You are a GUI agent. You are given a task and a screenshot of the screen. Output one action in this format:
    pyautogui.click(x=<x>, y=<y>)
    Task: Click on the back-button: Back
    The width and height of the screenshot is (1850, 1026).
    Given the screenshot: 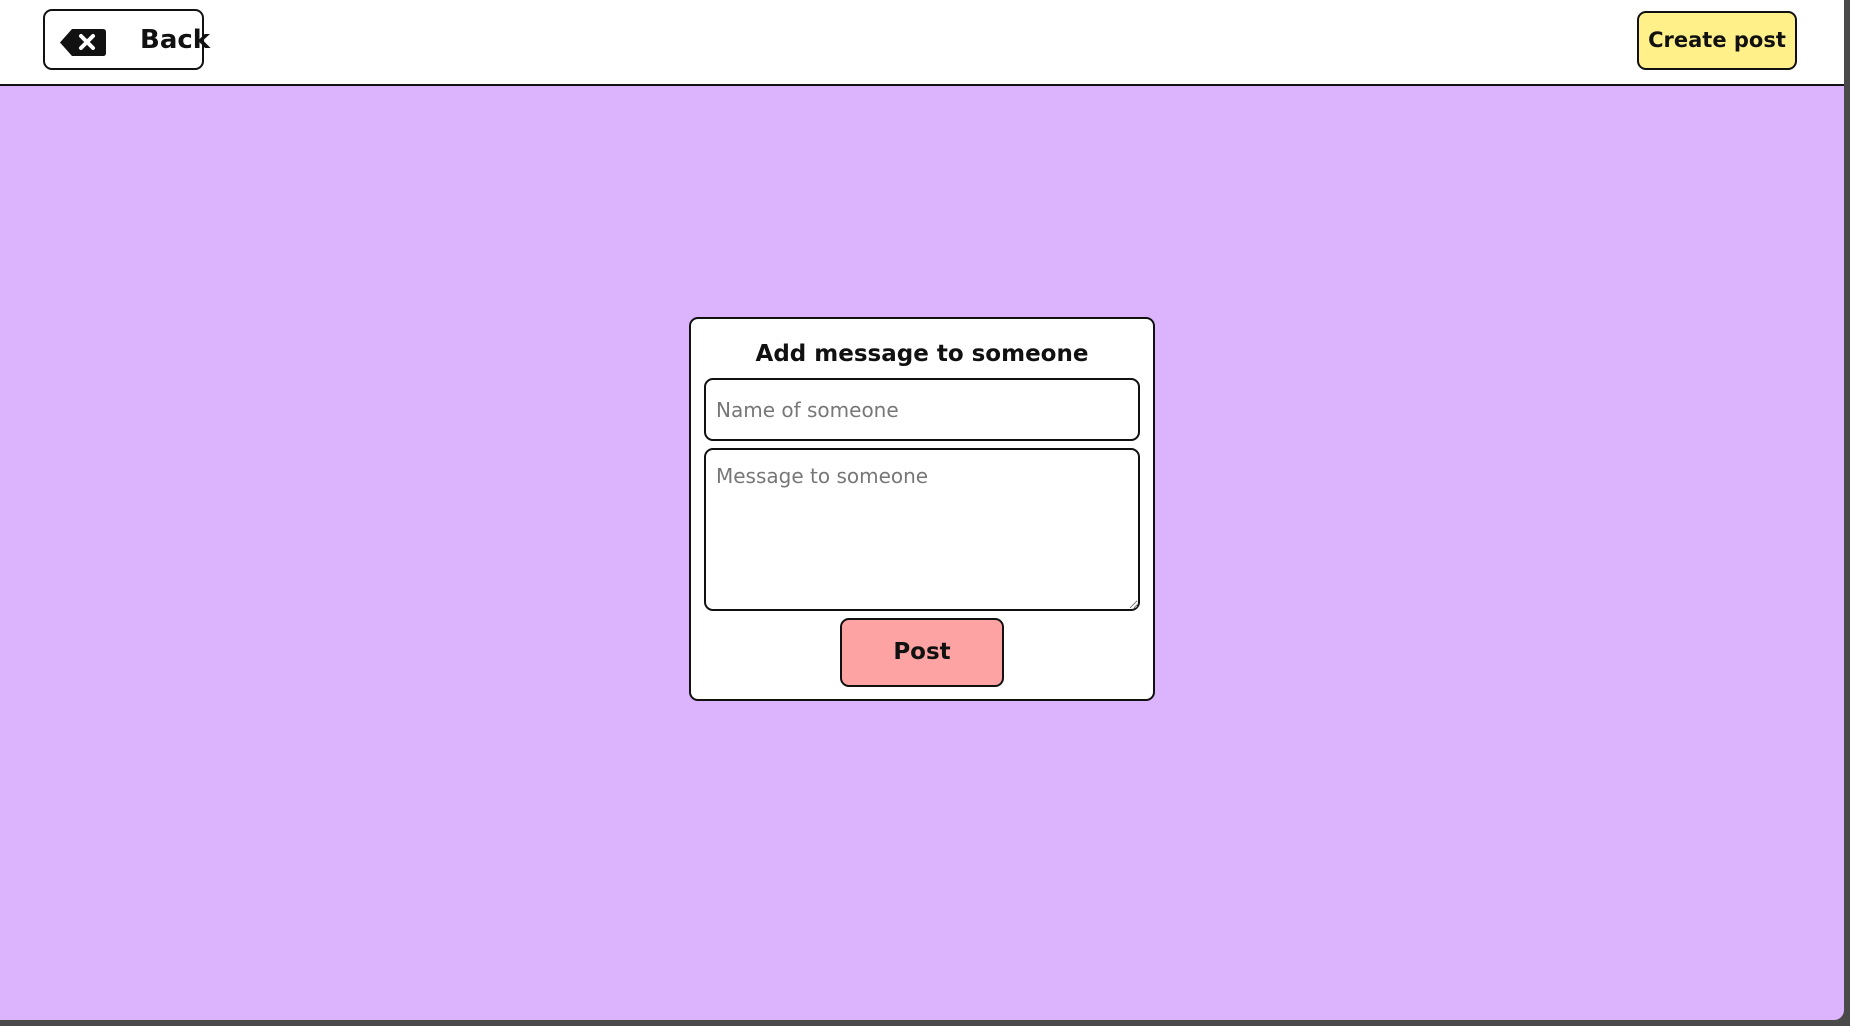 What is the action you would take?
    pyautogui.click(x=126, y=39)
    